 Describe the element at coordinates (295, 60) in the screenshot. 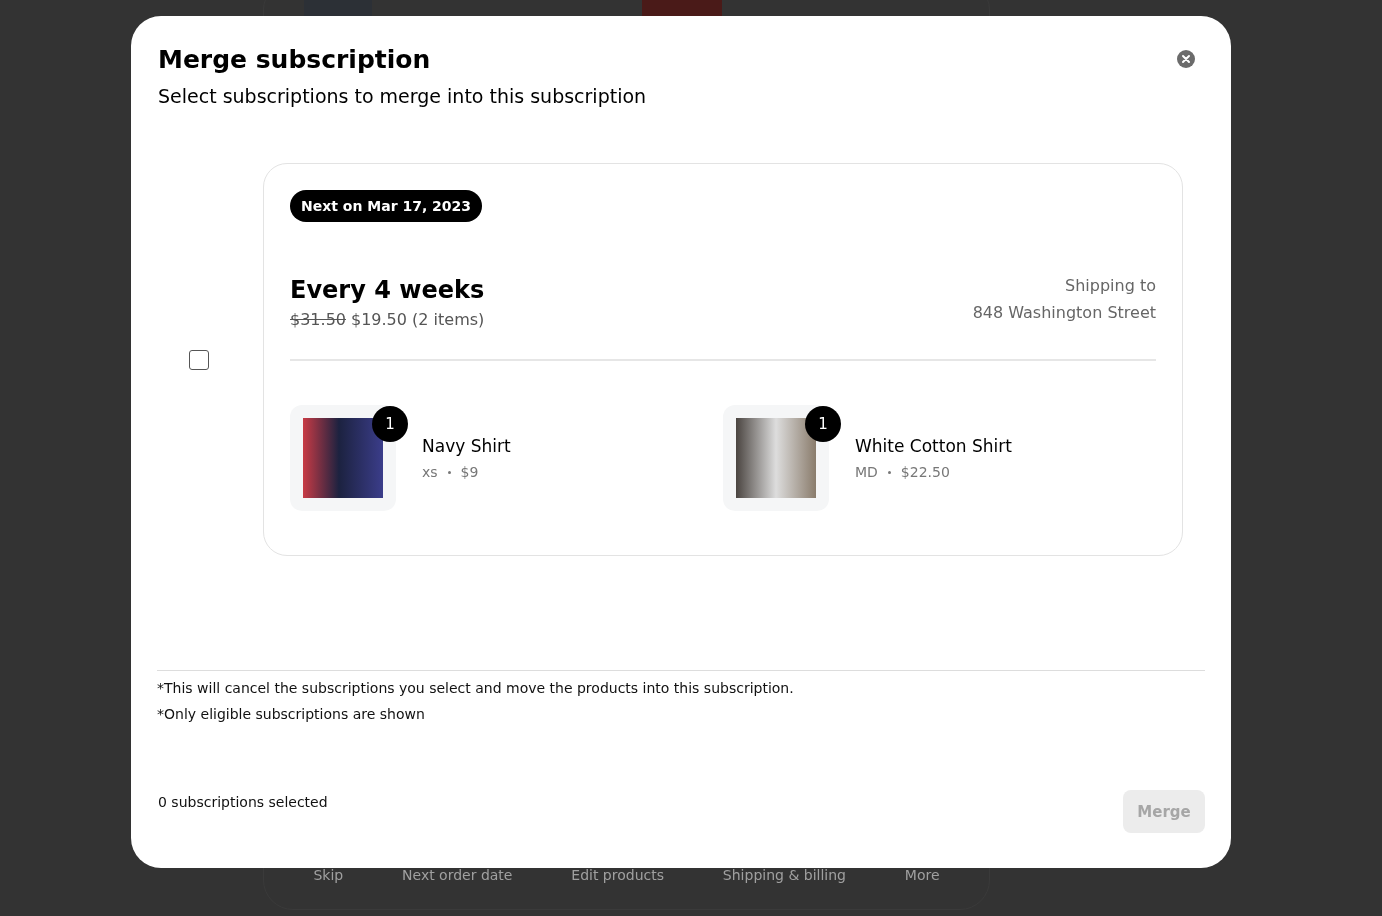

I see `dialog-title: Merge subscription` at that location.